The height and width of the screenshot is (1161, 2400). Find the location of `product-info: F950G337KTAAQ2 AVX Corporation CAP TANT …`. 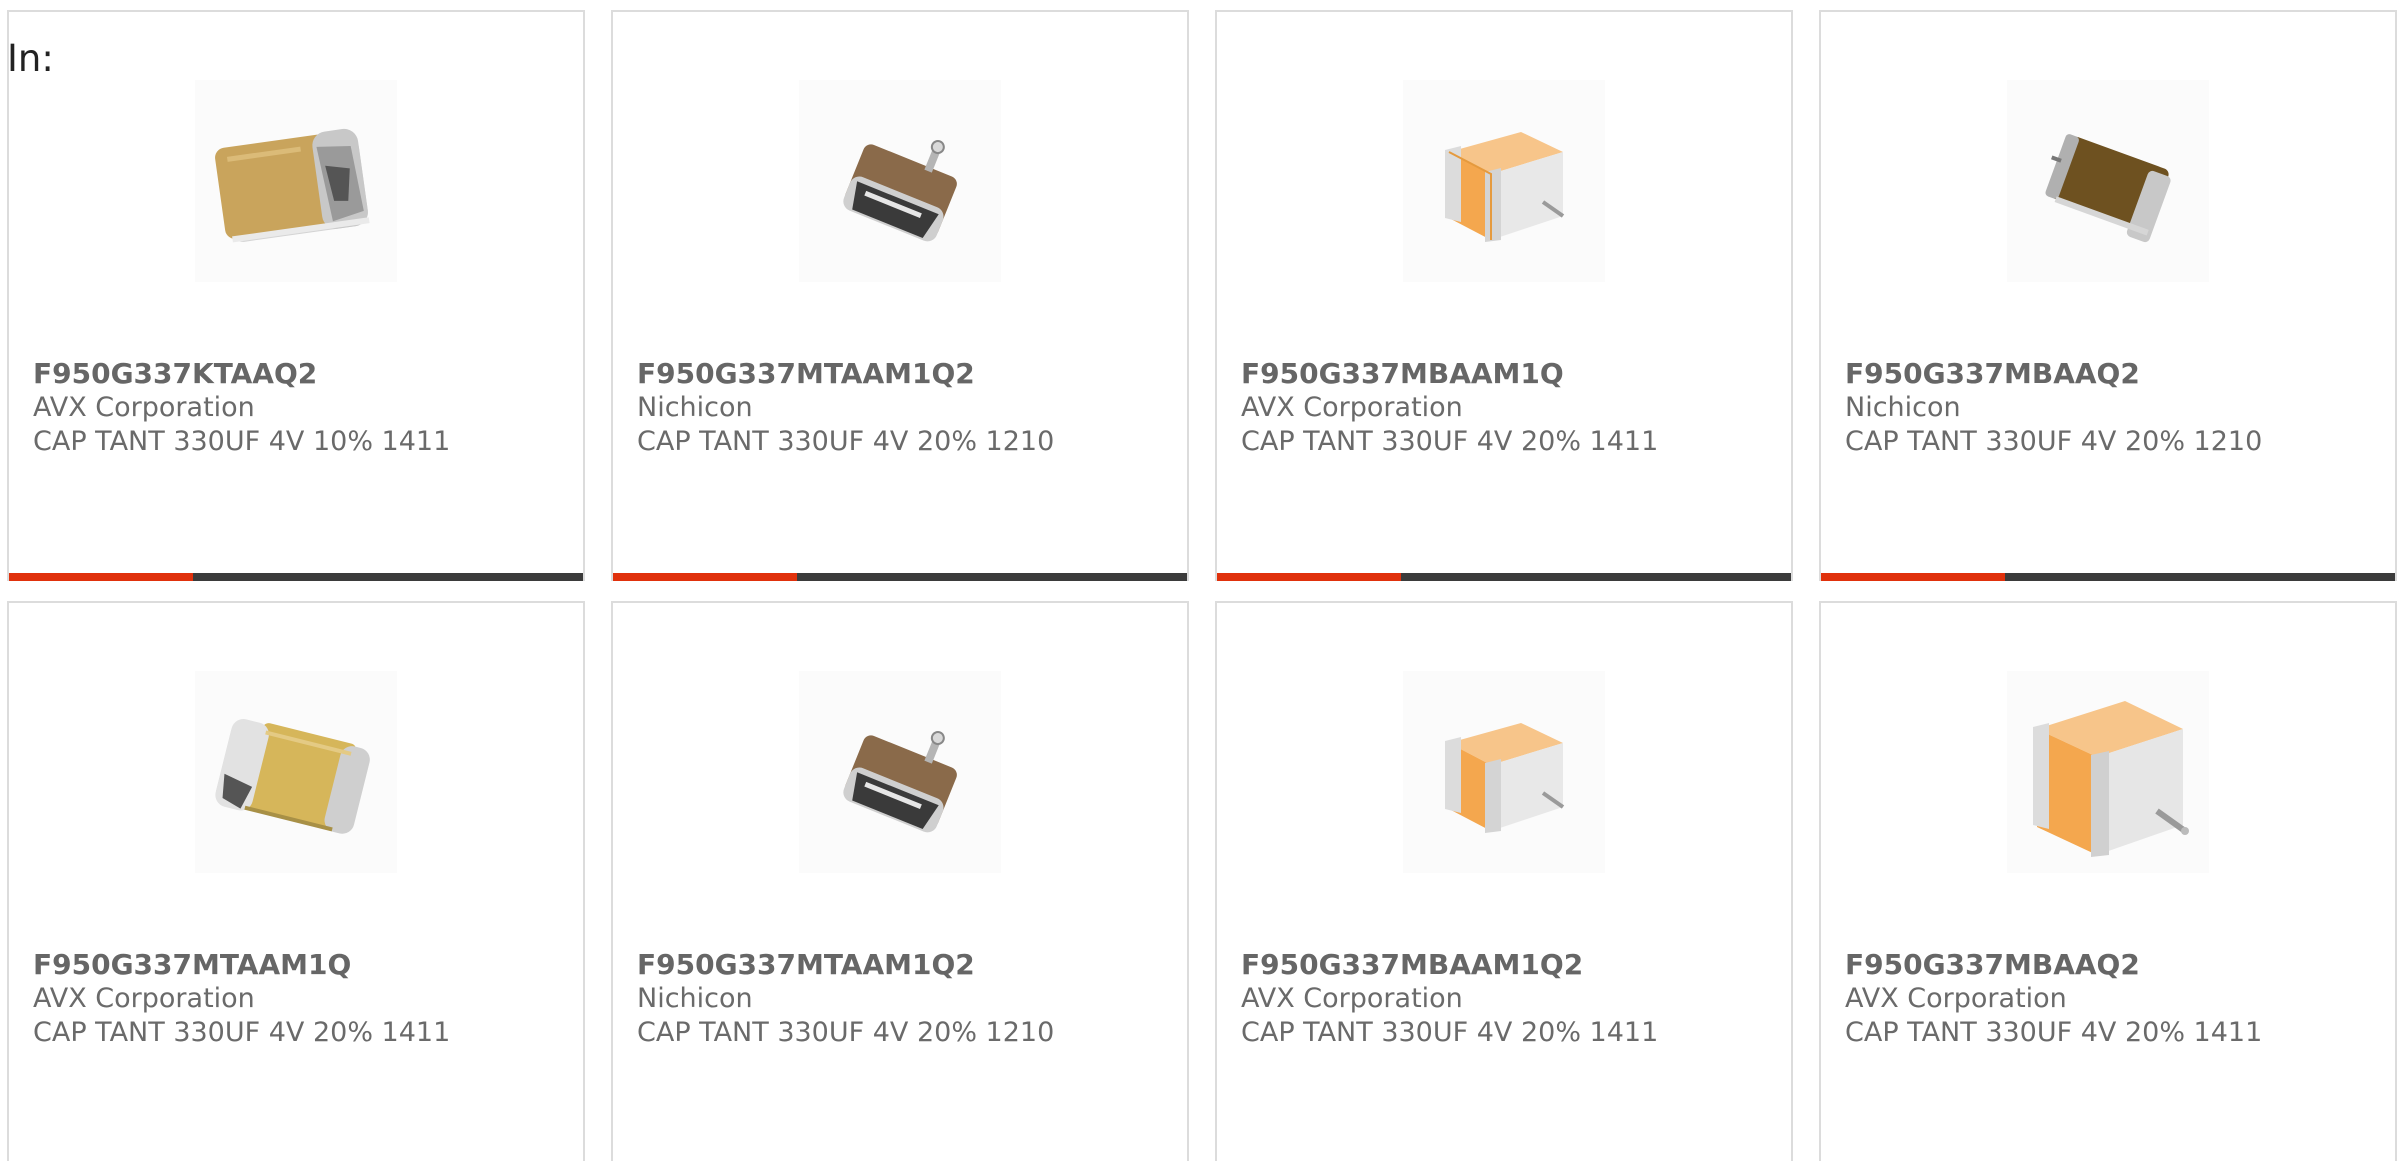

product-info: F950G337KTAAQ2 AVX Corporation CAP TANT … is located at coordinates (303, 408).